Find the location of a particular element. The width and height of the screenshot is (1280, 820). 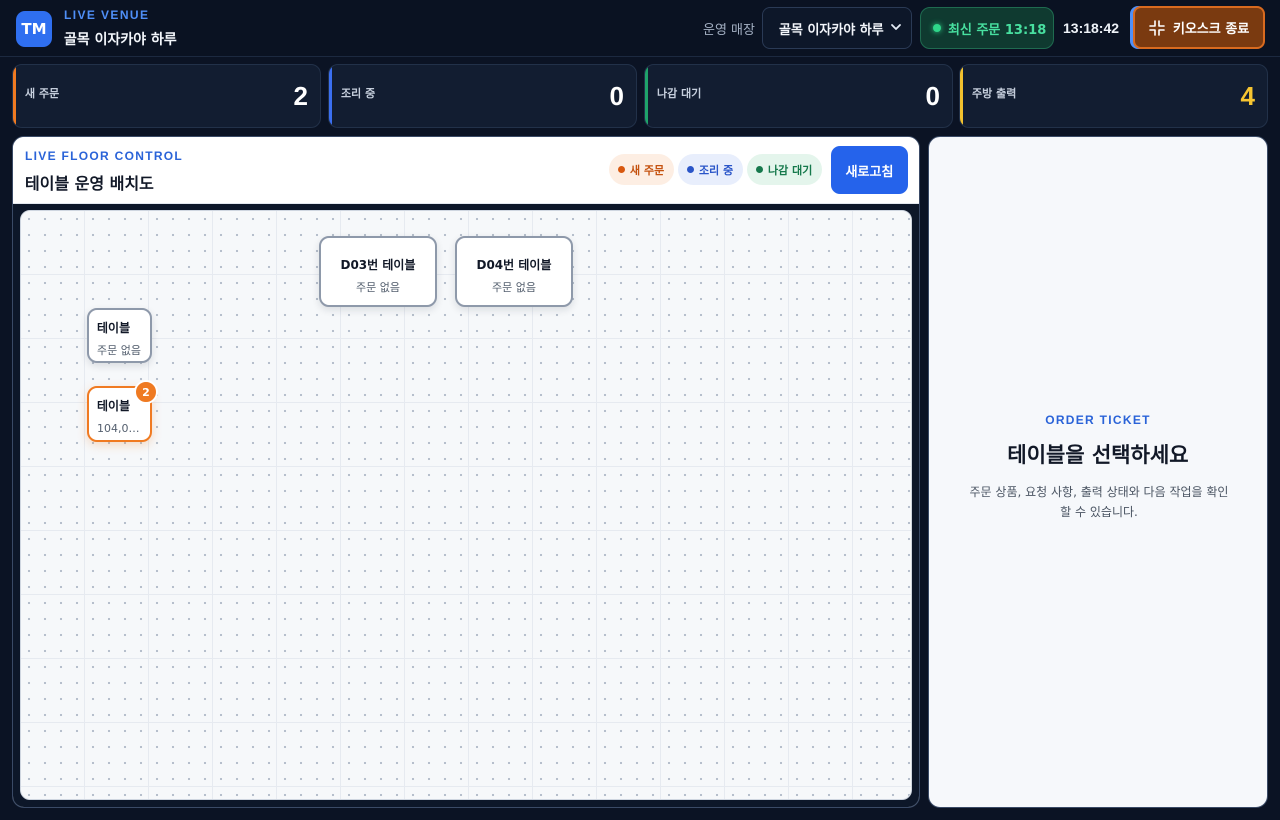

legend-label: 새 주문 is located at coordinates (647, 170).